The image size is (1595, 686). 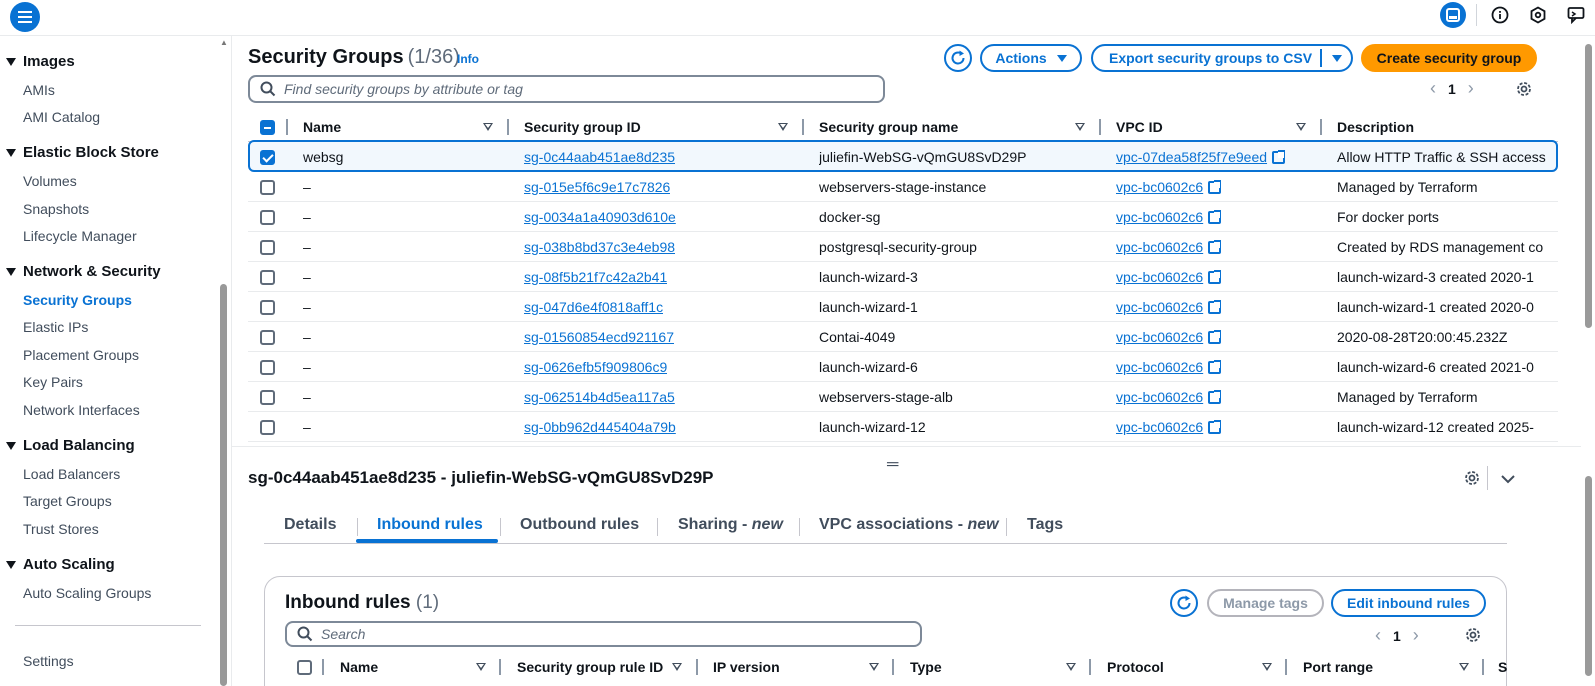 What do you see at coordinates (25, 17) in the screenshot?
I see `menu-icon` at bounding box center [25, 17].